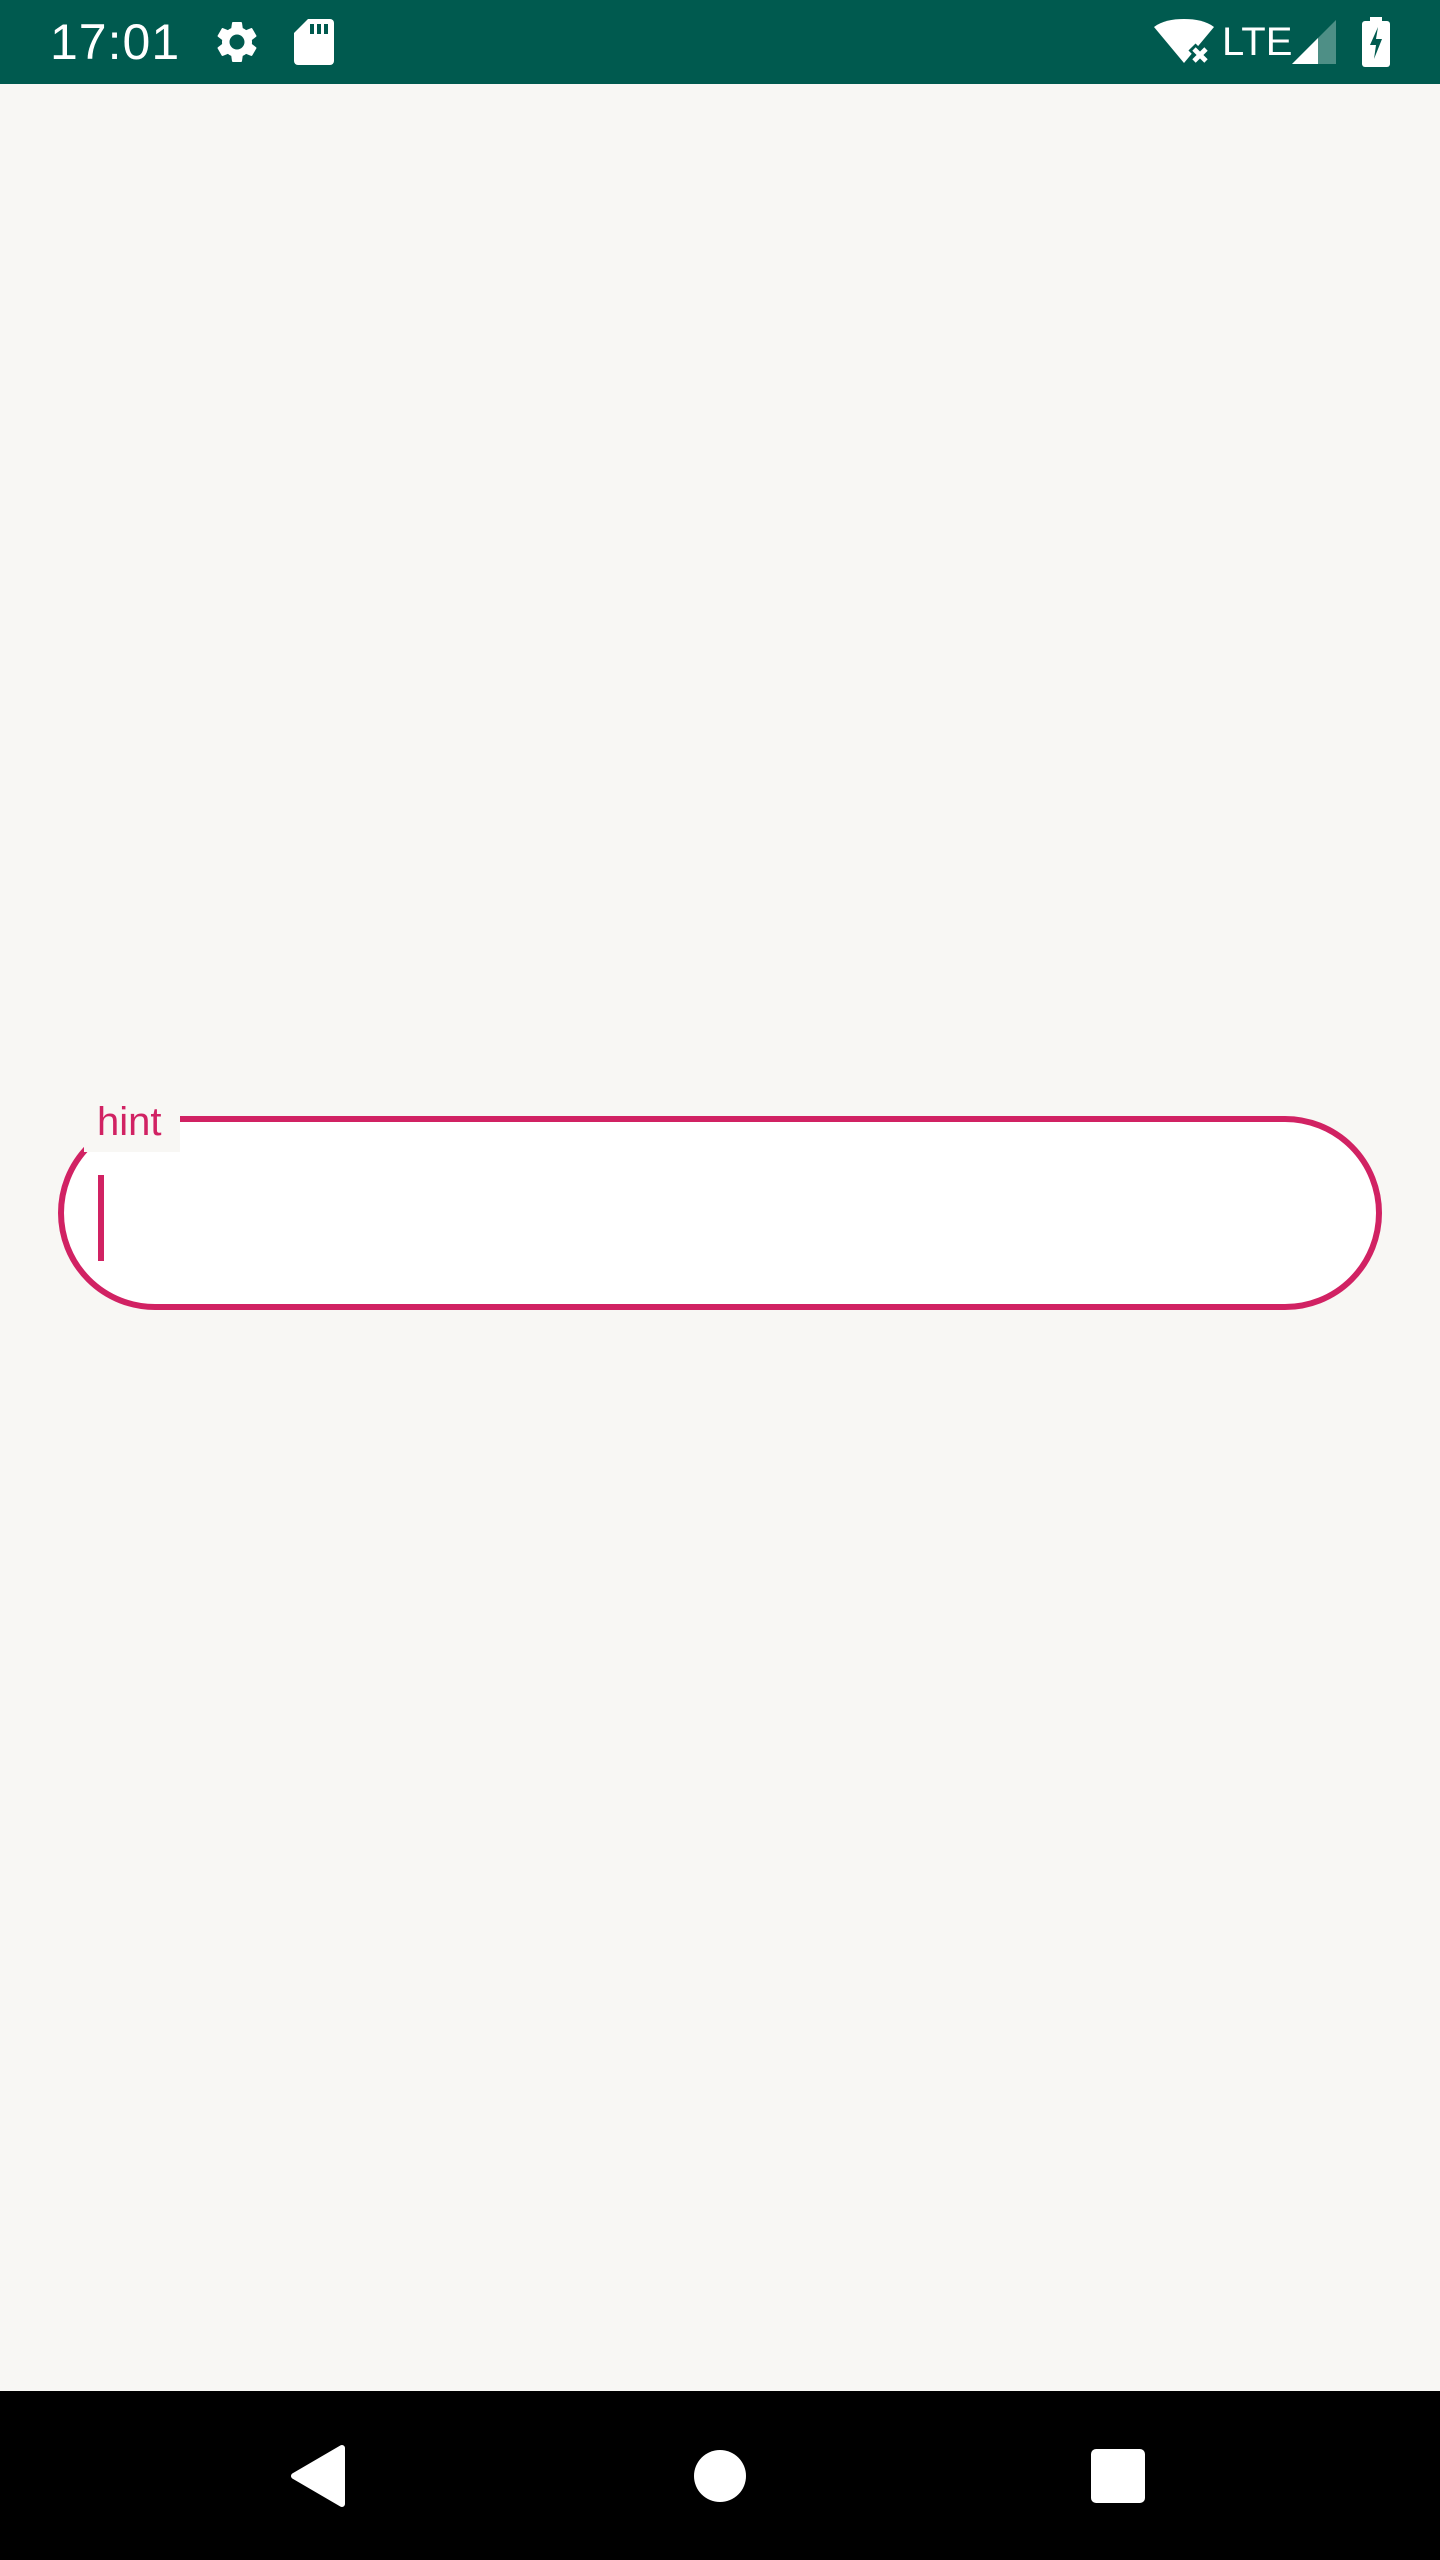 This screenshot has width=1440, height=2560. I want to click on back-button, so click(318, 2475).